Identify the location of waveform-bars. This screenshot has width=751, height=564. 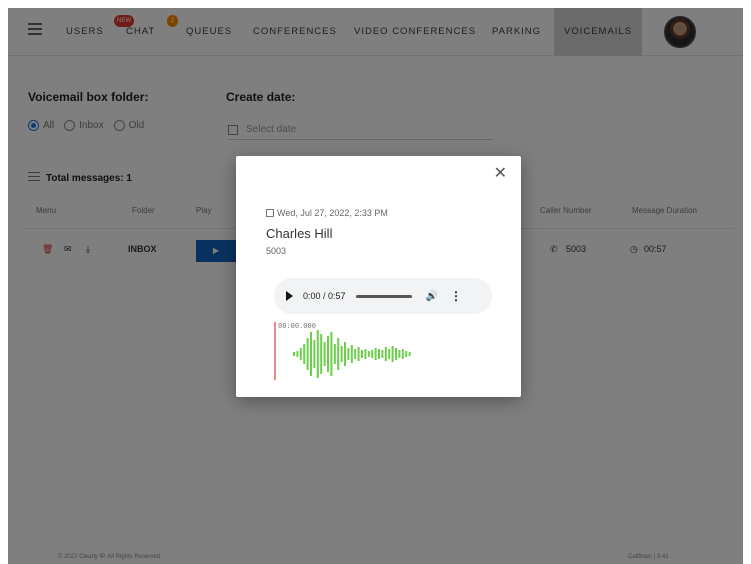
(352, 354).